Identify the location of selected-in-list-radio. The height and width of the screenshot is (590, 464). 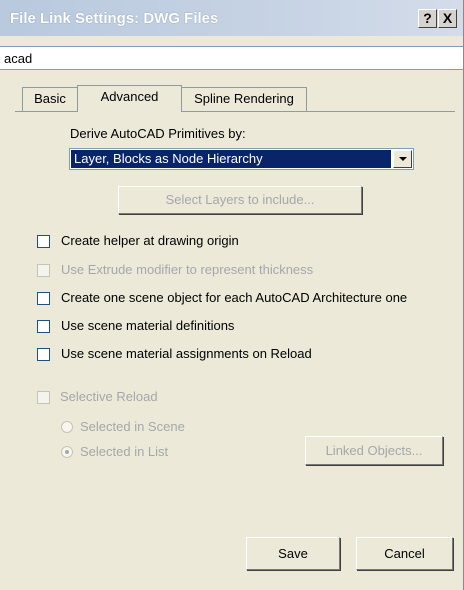
(67, 452).